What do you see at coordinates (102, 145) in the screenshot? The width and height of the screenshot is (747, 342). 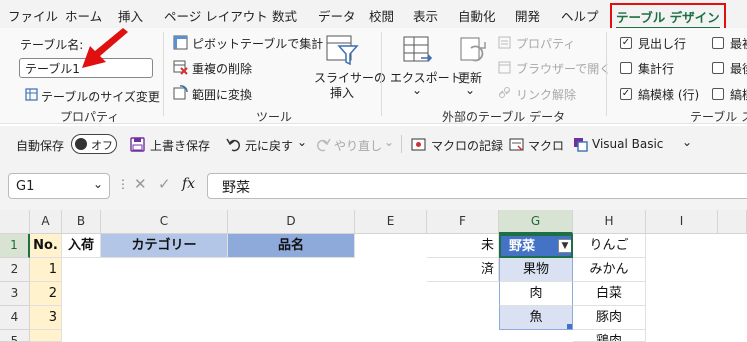 I see `autosave-state: オフ` at bounding box center [102, 145].